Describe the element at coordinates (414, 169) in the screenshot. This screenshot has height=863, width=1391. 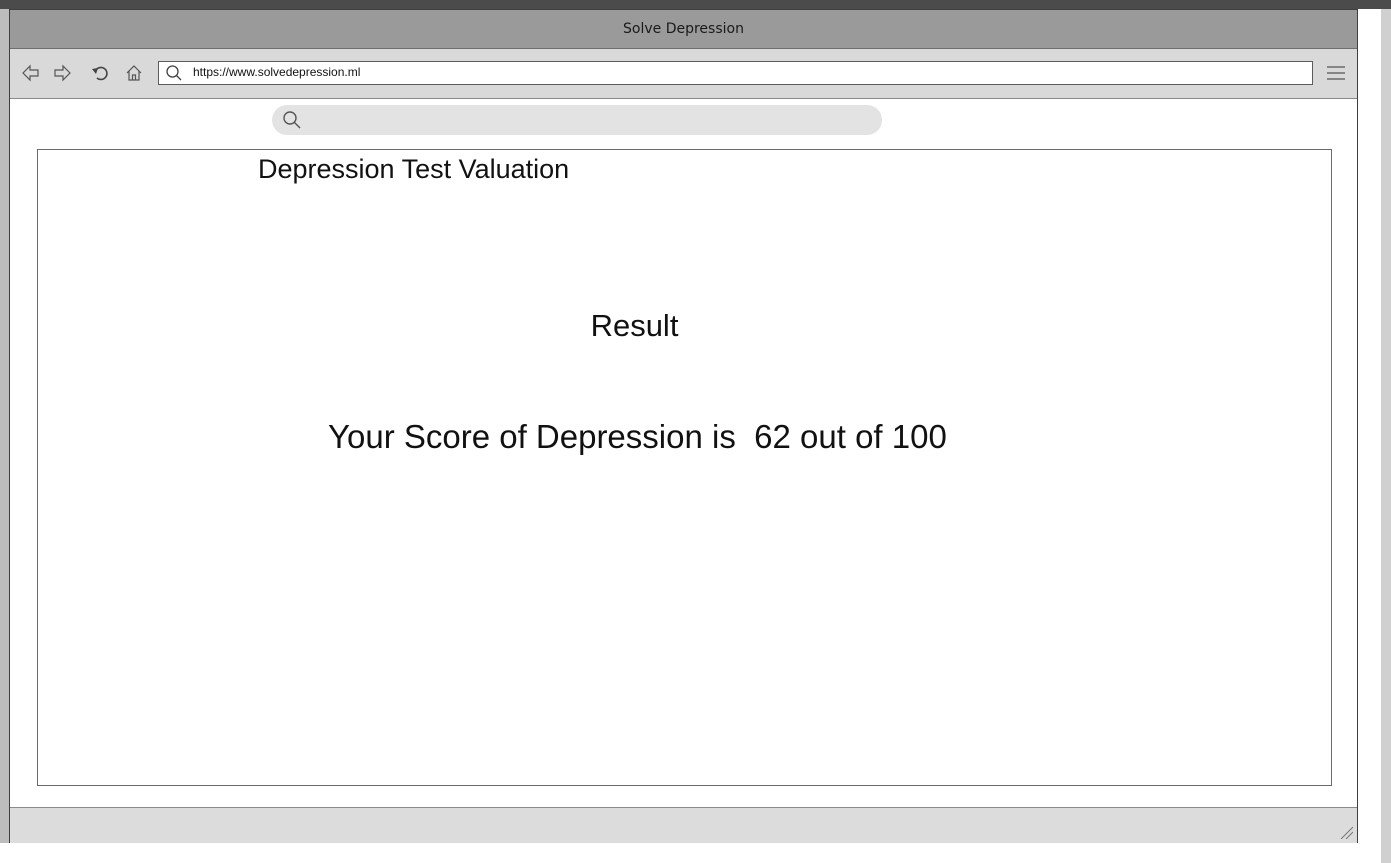
I see `page-title: Depression Test Valuation` at that location.